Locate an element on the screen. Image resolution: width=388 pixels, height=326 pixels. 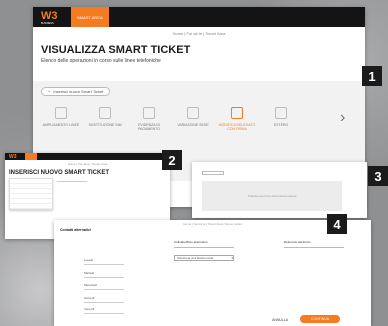
file-drop-zone: Trascina qui il tuo documento oppure is located at coordinates (272, 196).